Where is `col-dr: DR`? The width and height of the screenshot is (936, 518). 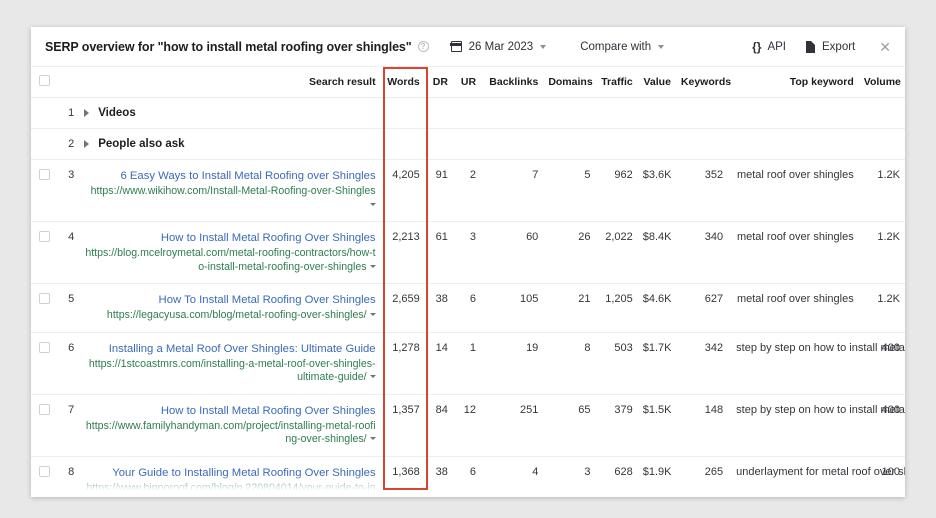 col-dr: DR is located at coordinates (438, 82).